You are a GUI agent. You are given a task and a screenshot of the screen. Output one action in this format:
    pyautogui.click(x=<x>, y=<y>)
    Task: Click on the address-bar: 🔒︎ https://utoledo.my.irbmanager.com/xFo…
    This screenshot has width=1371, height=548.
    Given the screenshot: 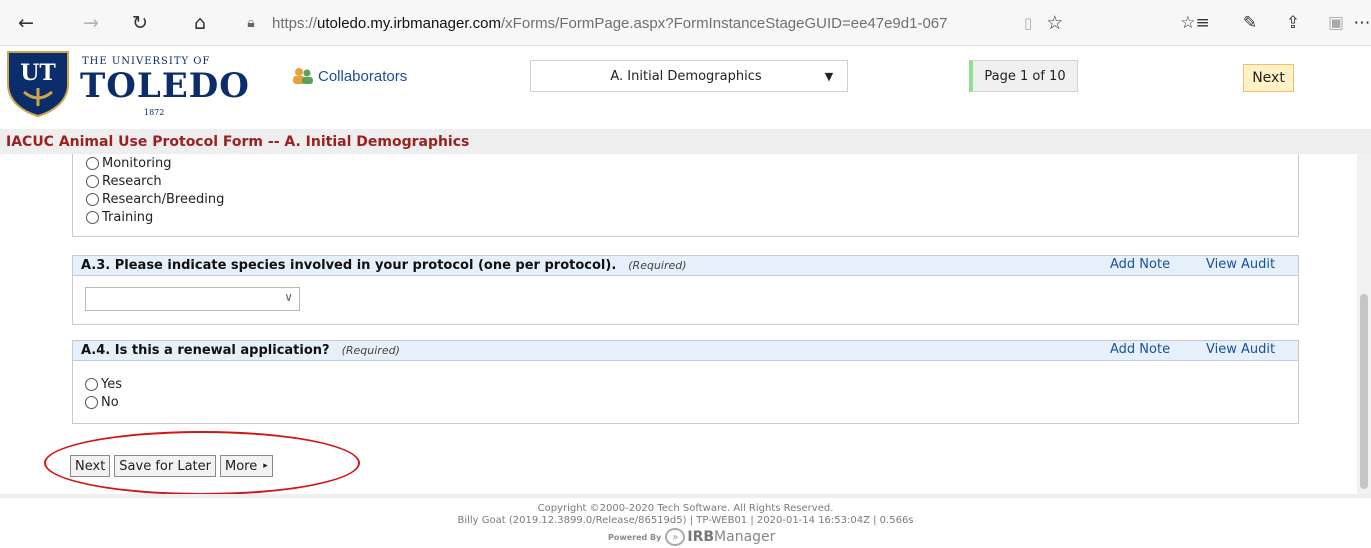 What is the action you would take?
    pyautogui.click(x=668, y=23)
    